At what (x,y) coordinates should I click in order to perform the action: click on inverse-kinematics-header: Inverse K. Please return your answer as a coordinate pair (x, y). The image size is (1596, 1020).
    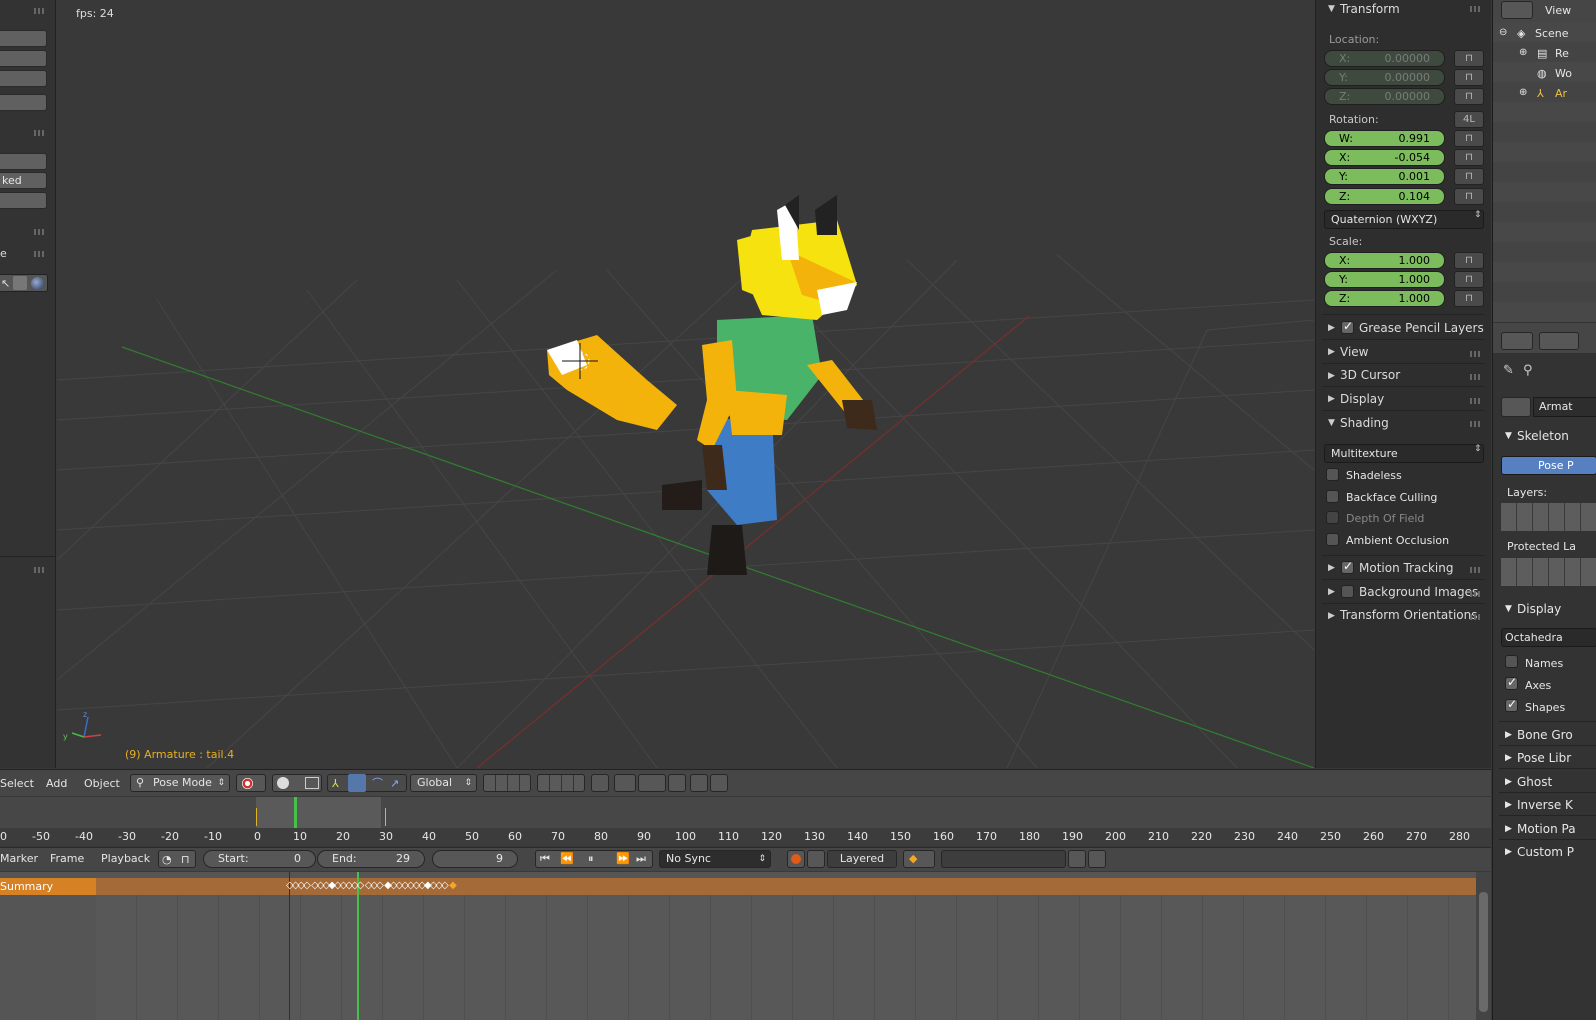
    Looking at the image, I should click on (1545, 805).